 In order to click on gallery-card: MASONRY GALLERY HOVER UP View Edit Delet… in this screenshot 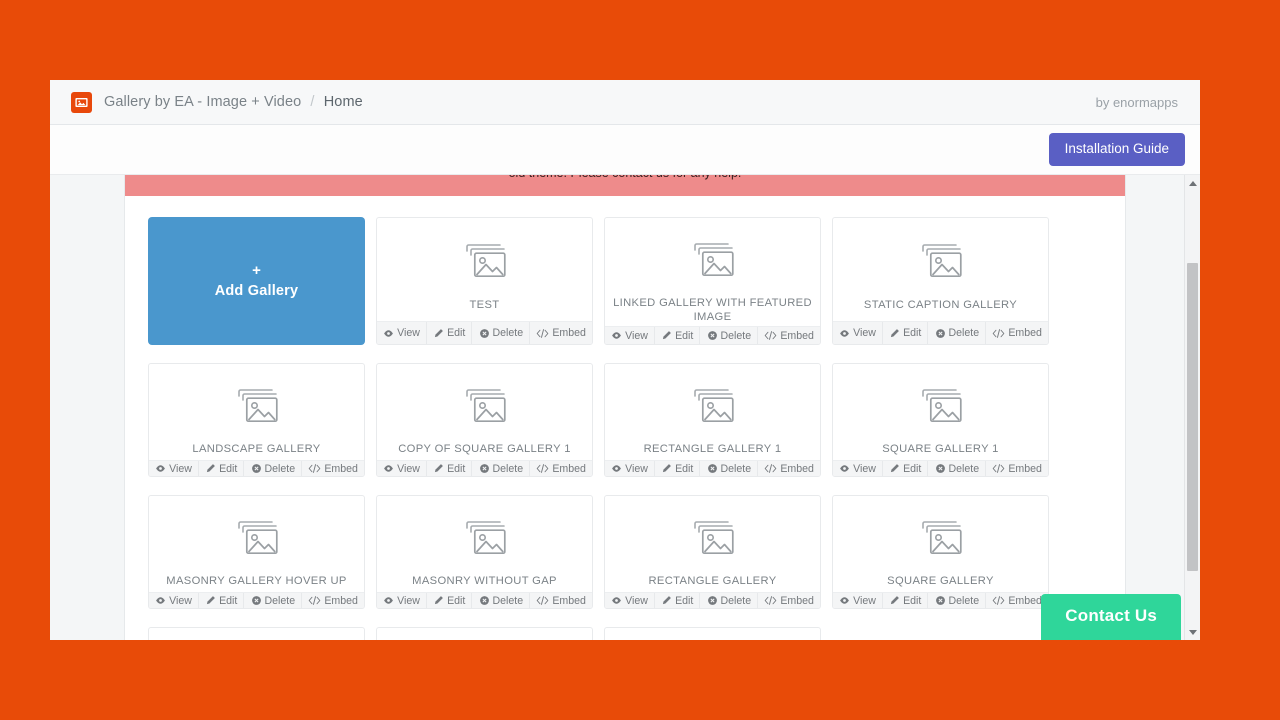, I will do `click(256, 552)`.